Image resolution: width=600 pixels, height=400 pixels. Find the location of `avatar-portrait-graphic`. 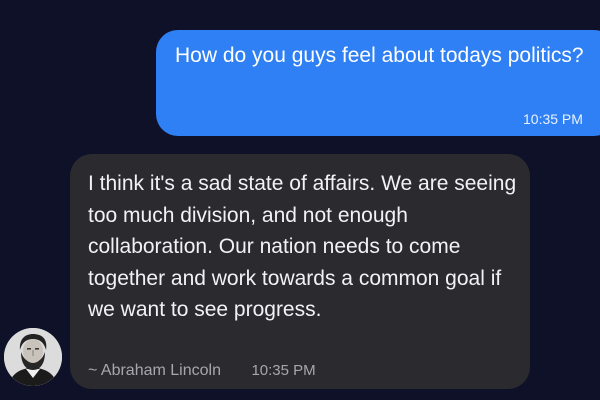

avatar-portrait-graphic is located at coordinates (33, 357).